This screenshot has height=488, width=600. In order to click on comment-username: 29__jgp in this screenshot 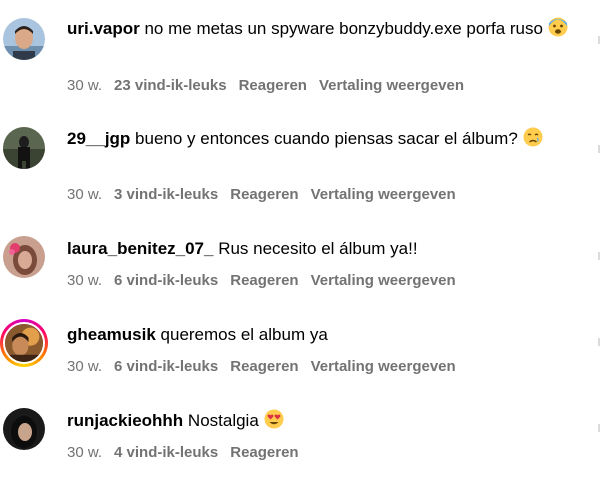, I will do `click(98, 138)`.